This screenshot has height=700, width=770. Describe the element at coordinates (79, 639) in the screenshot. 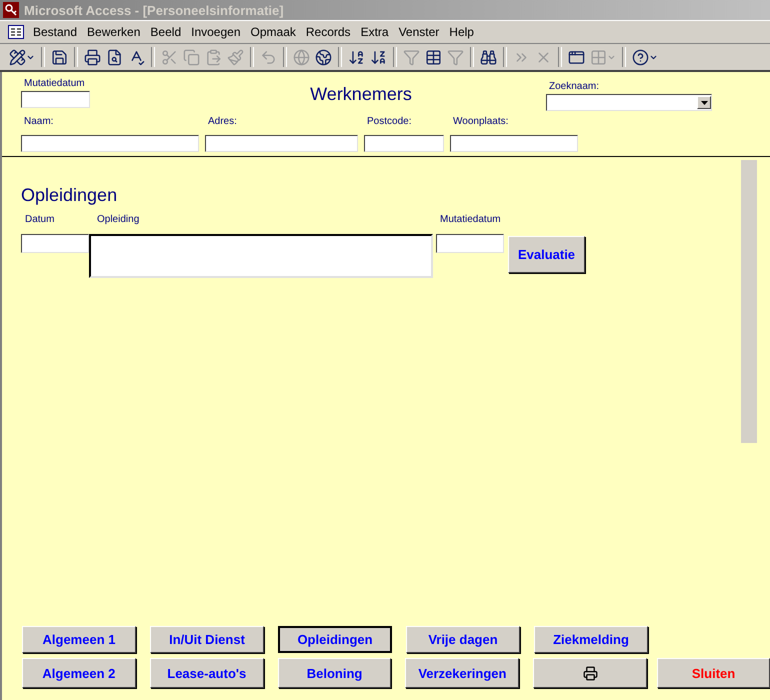

I see `nav-button: Algemeen 1` at that location.